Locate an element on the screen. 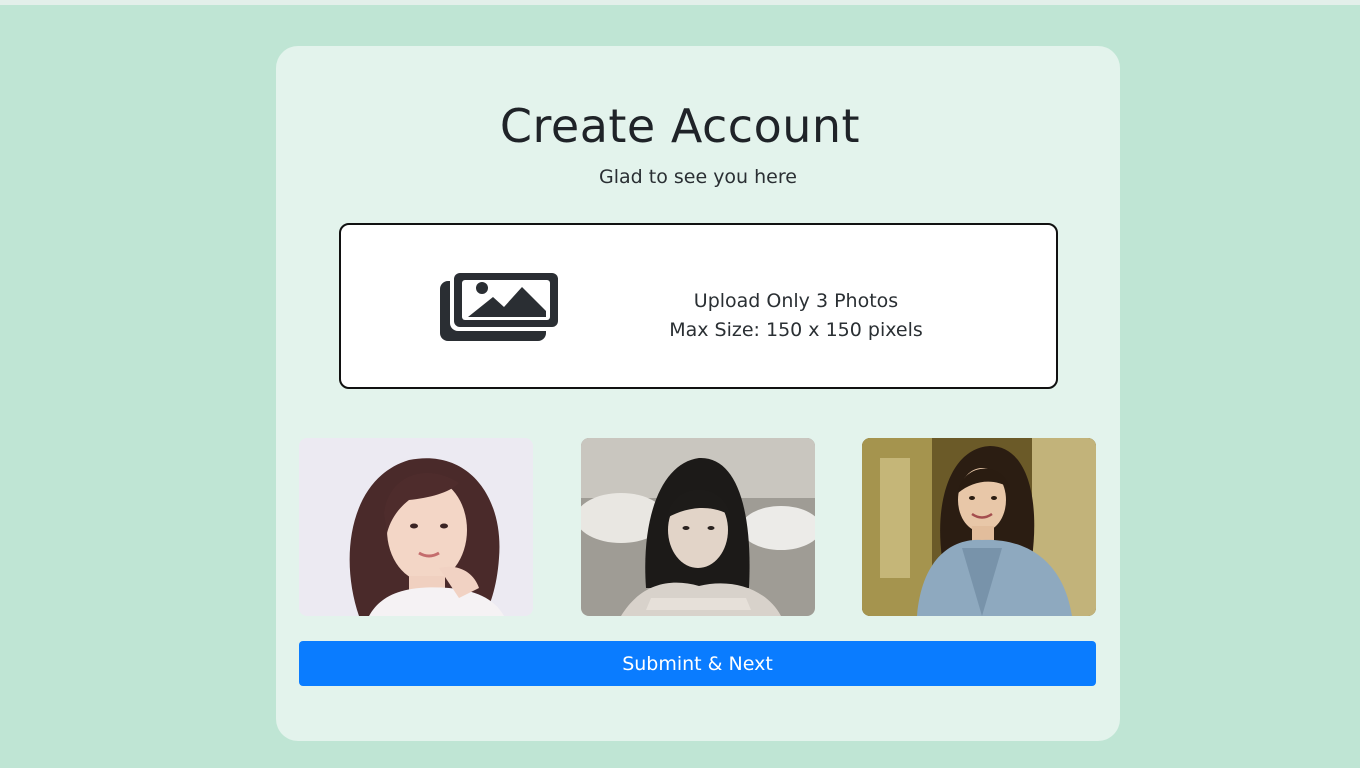  page-subtitle: Glad to see you here is located at coordinates (698, 177).